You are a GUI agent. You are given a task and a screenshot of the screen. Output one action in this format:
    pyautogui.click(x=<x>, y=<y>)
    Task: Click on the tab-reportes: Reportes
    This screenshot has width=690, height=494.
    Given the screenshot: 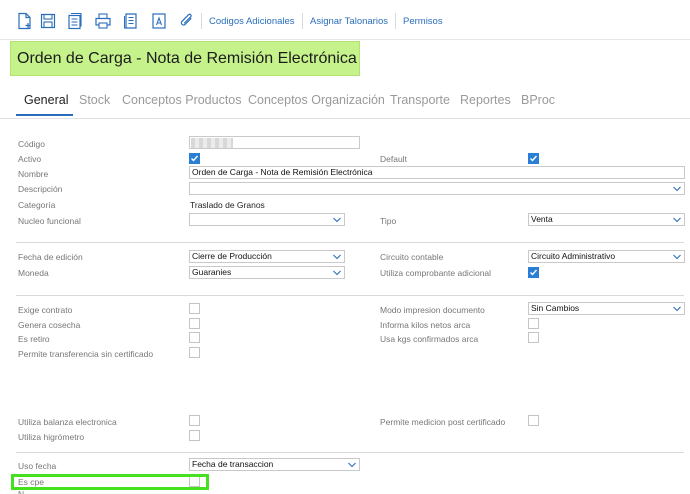 What is the action you would take?
    pyautogui.click(x=485, y=100)
    